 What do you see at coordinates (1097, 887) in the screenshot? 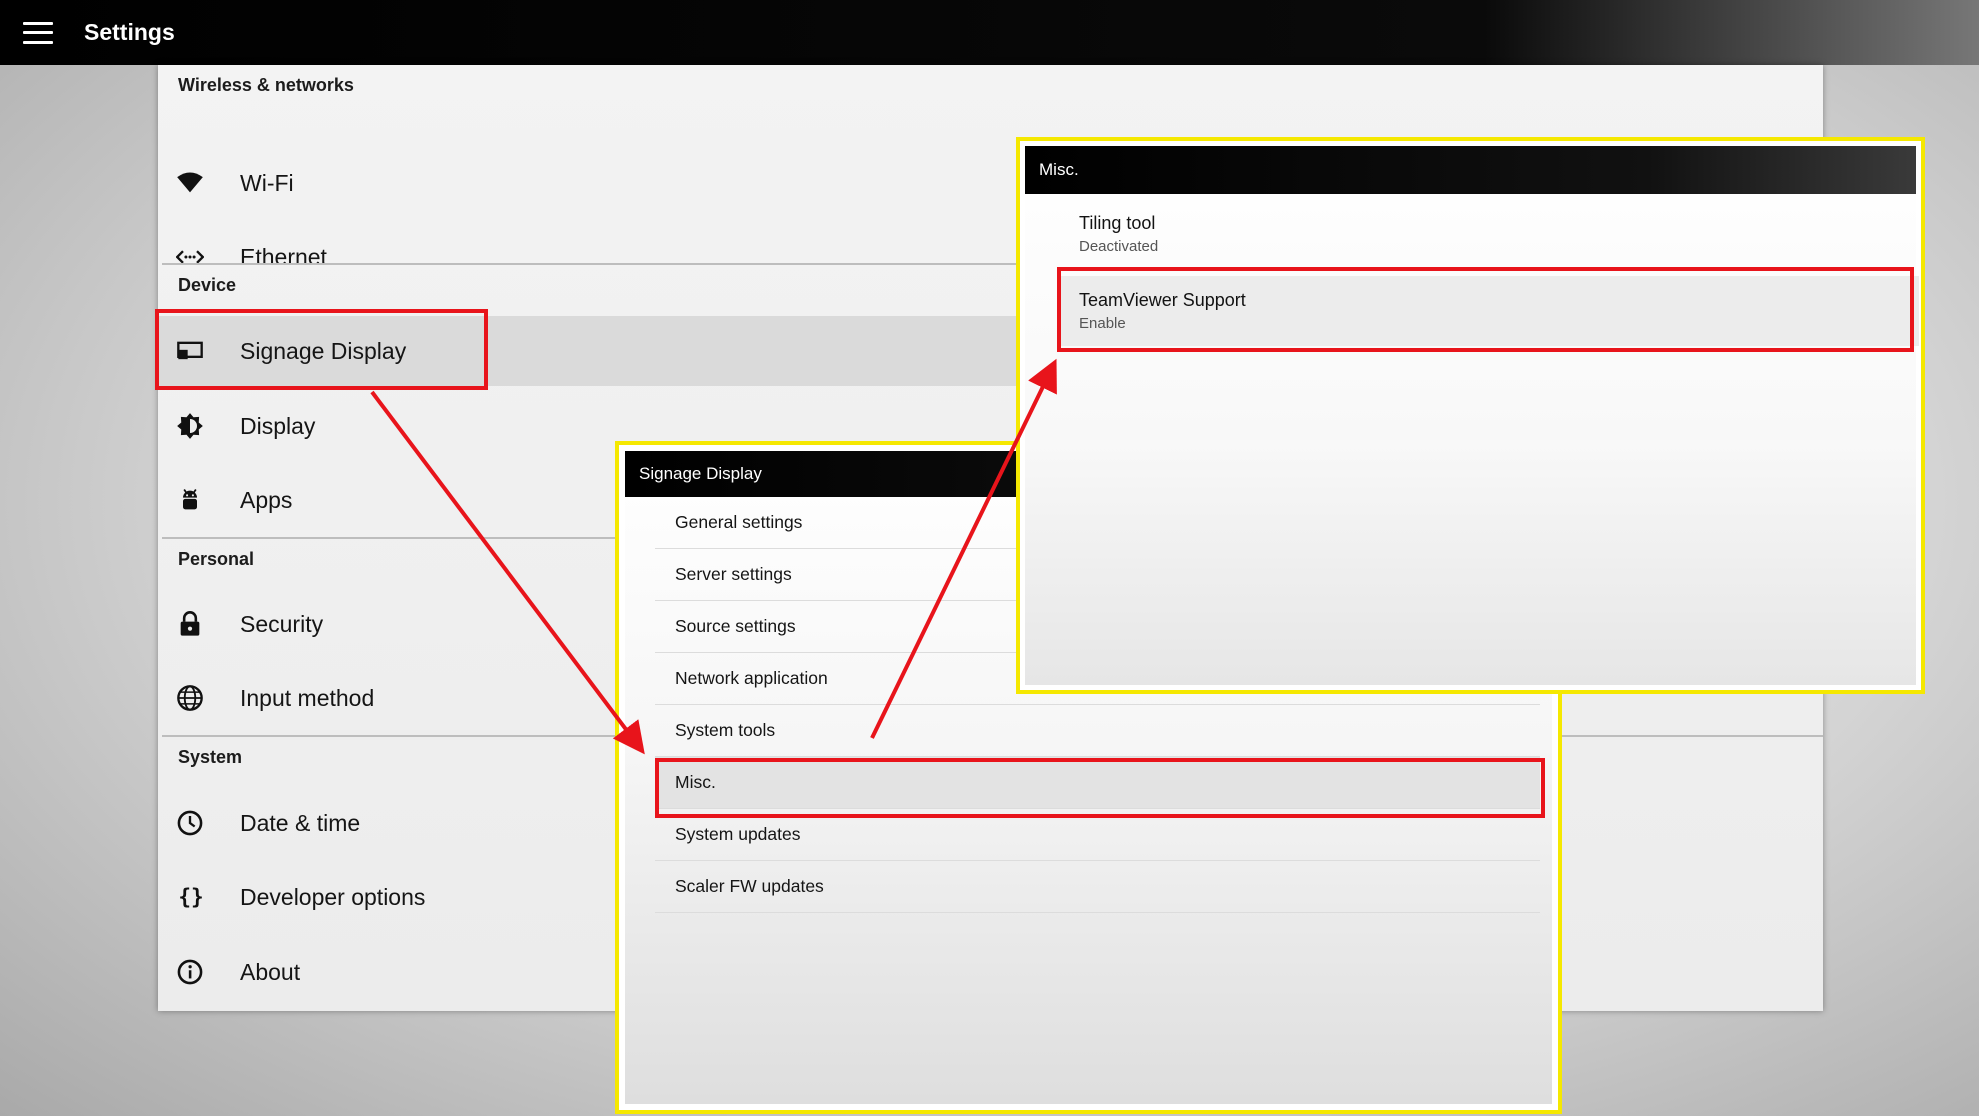
I see `signage-item-scaler-fw-updates: Scaler FW updates` at bounding box center [1097, 887].